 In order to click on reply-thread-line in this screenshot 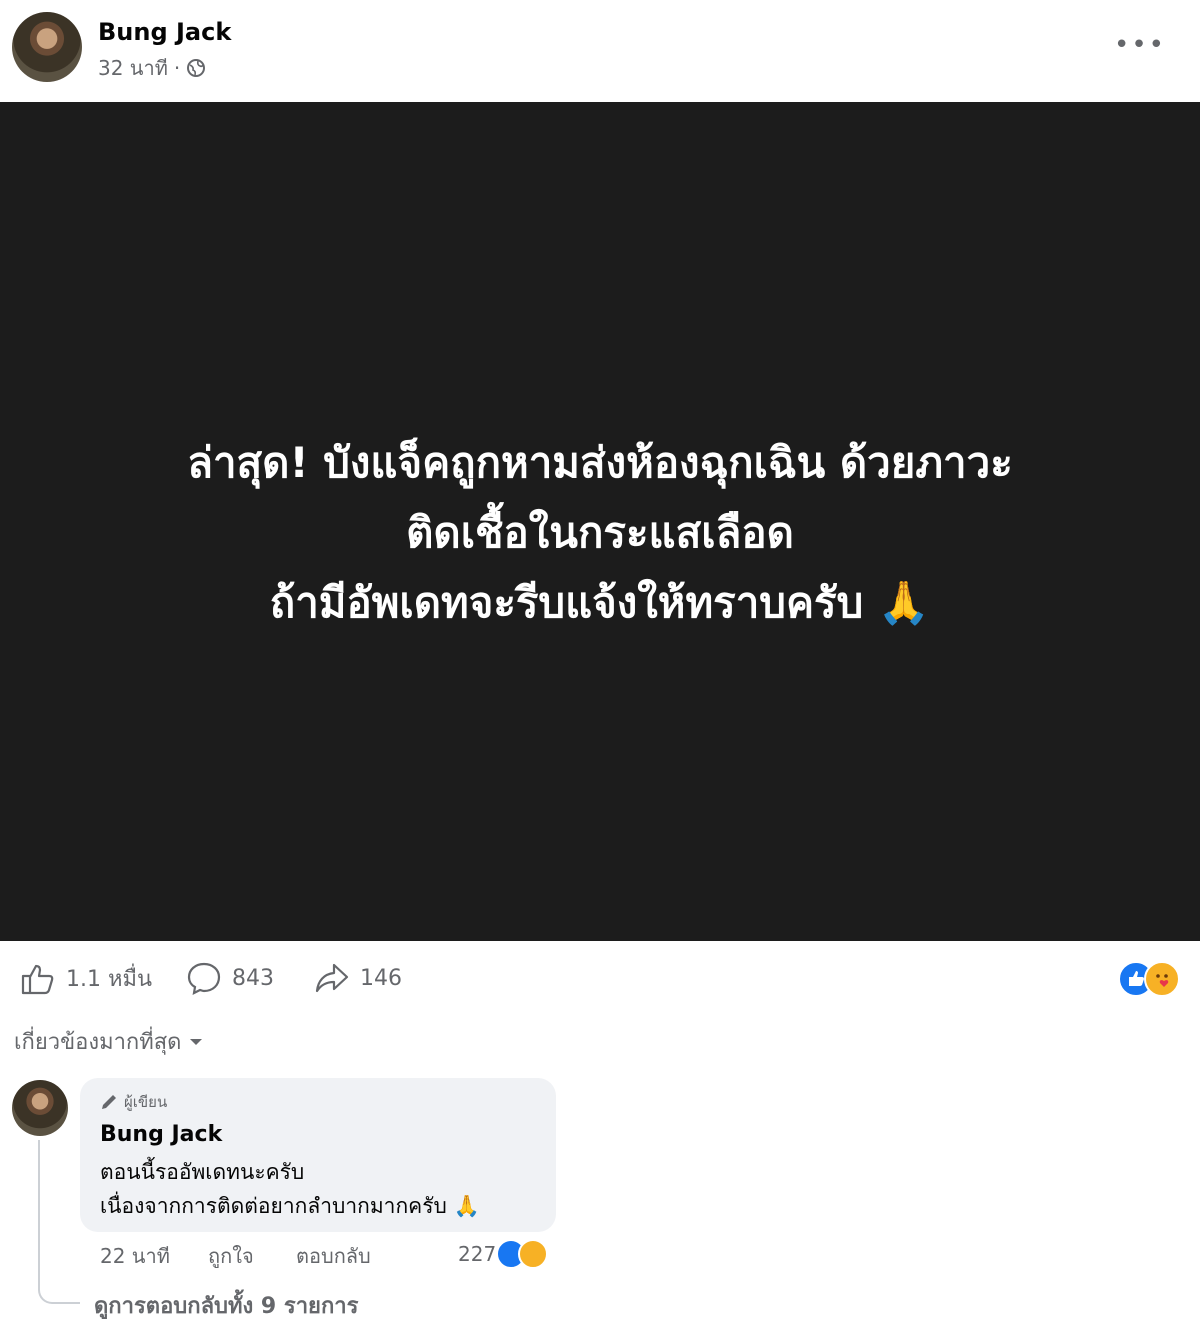, I will do `click(59, 1222)`.